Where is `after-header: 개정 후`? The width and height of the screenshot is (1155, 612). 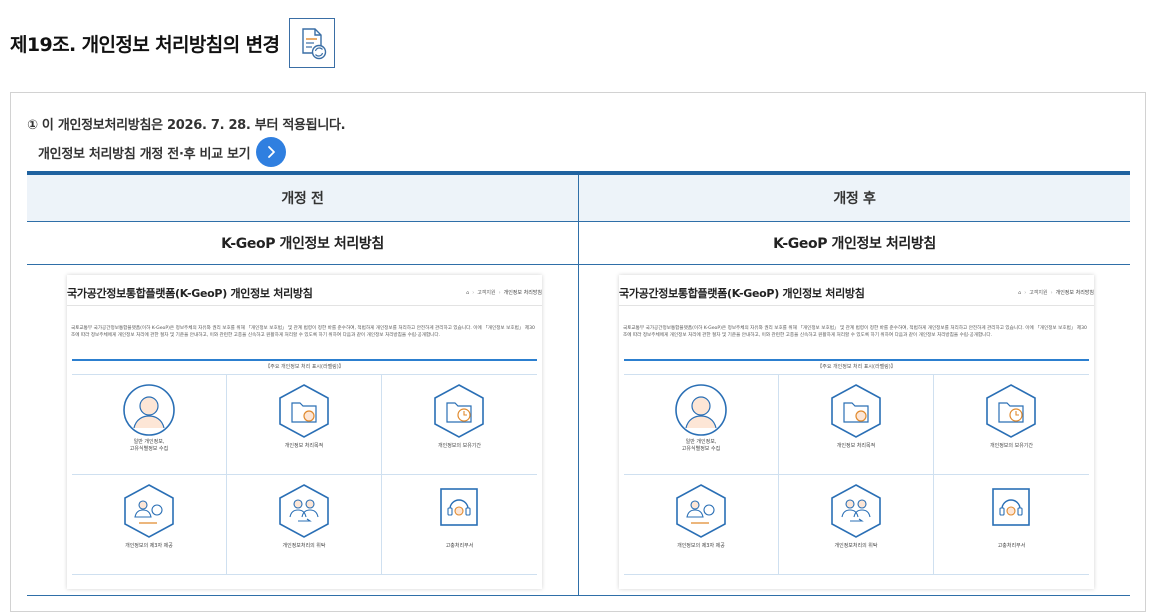
after-header: 개정 후 is located at coordinates (854, 197).